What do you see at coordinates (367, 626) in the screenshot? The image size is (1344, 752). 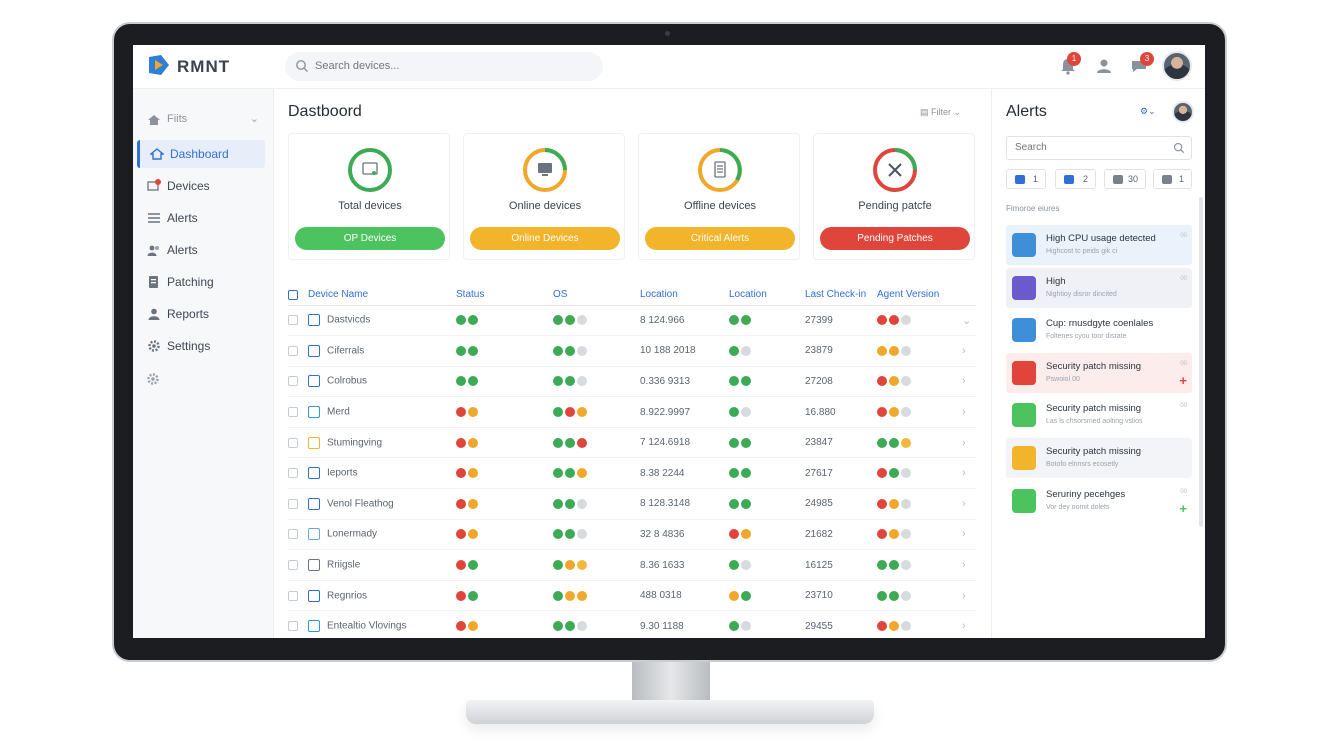 I see `device-name: Entealtio Vlovings` at bounding box center [367, 626].